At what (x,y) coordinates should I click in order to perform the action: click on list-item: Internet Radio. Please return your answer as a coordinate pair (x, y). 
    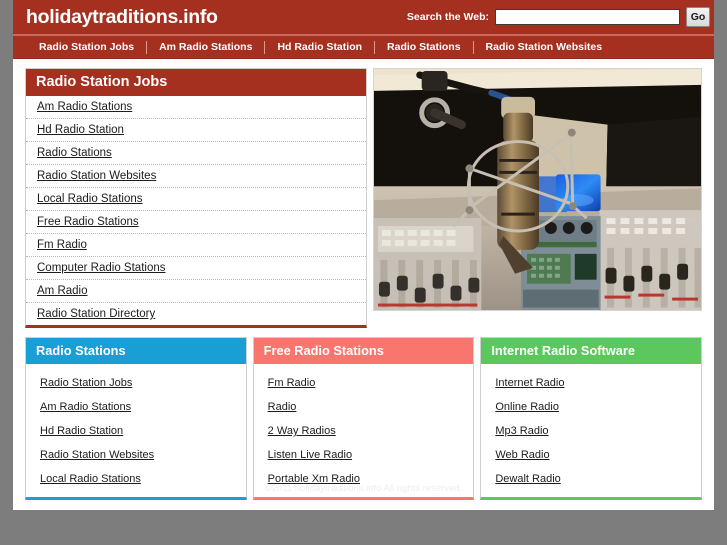
    Looking at the image, I should click on (591, 382).